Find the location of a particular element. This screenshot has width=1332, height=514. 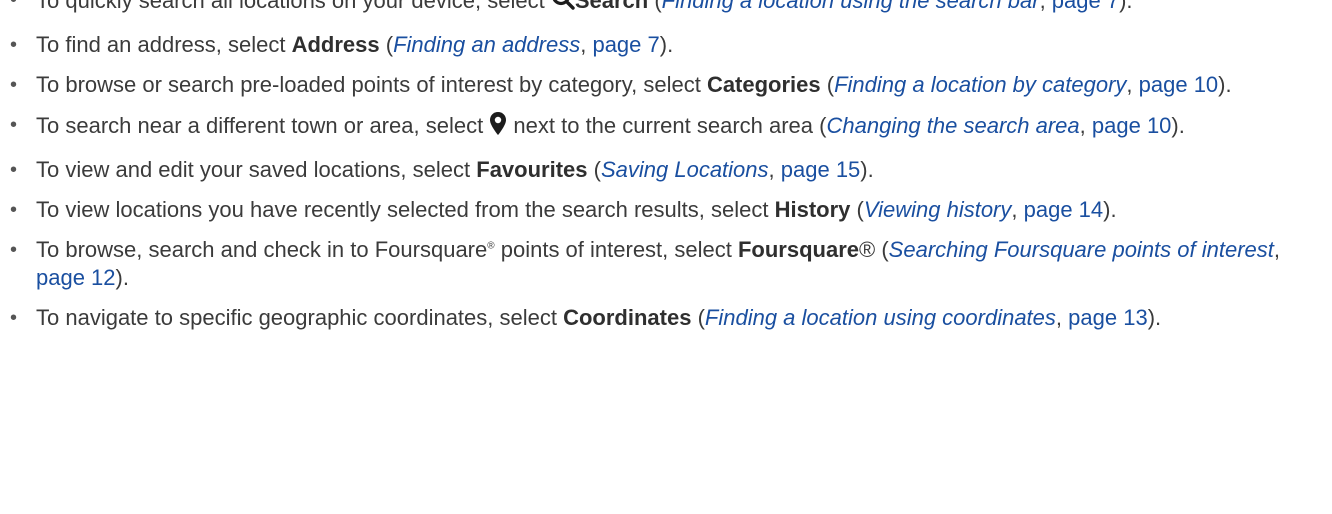

xref-link-page: page 14 is located at coordinates (1064, 209).